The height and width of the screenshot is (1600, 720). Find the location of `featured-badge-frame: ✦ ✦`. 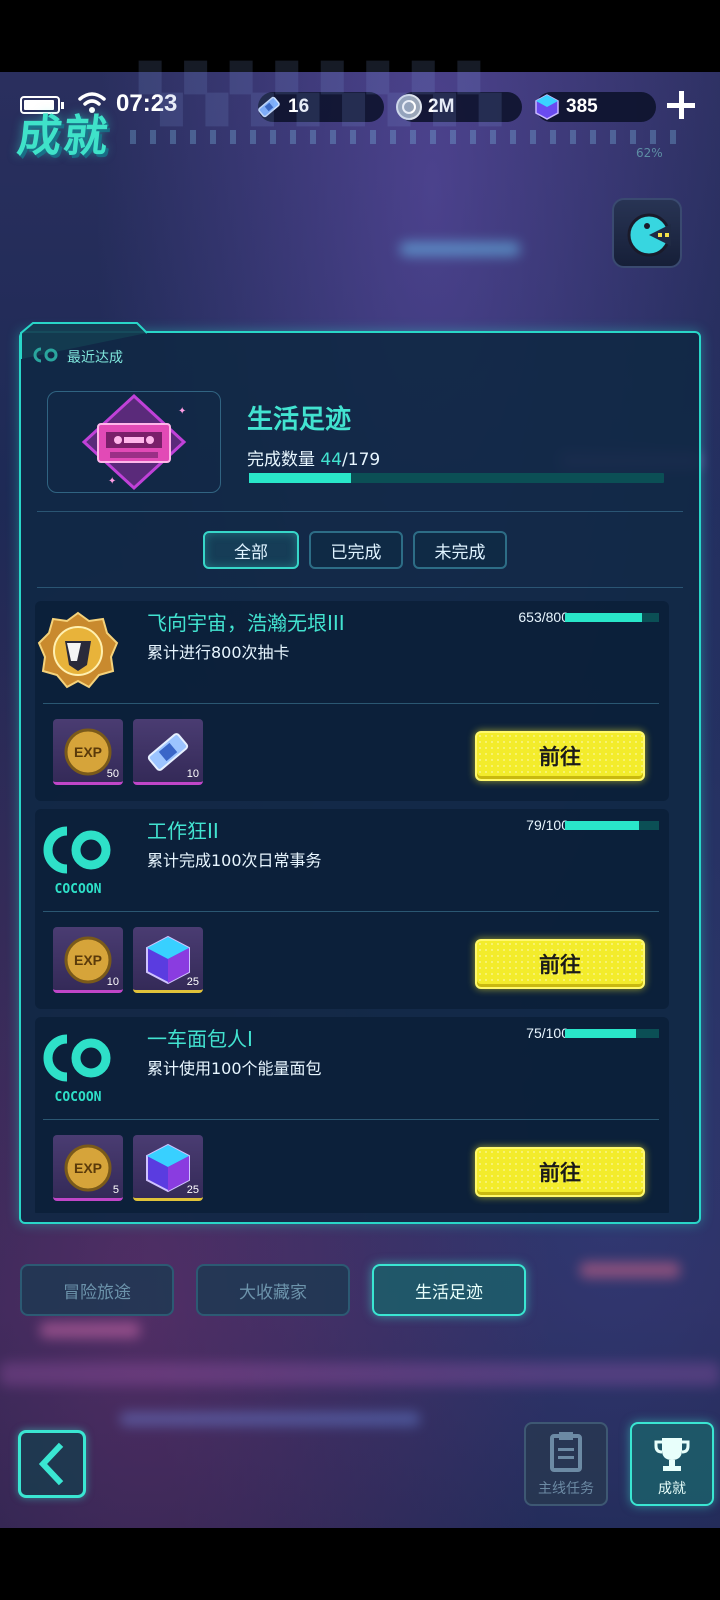

featured-badge-frame: ✦ ✦ is located at coordinates (134, 442).